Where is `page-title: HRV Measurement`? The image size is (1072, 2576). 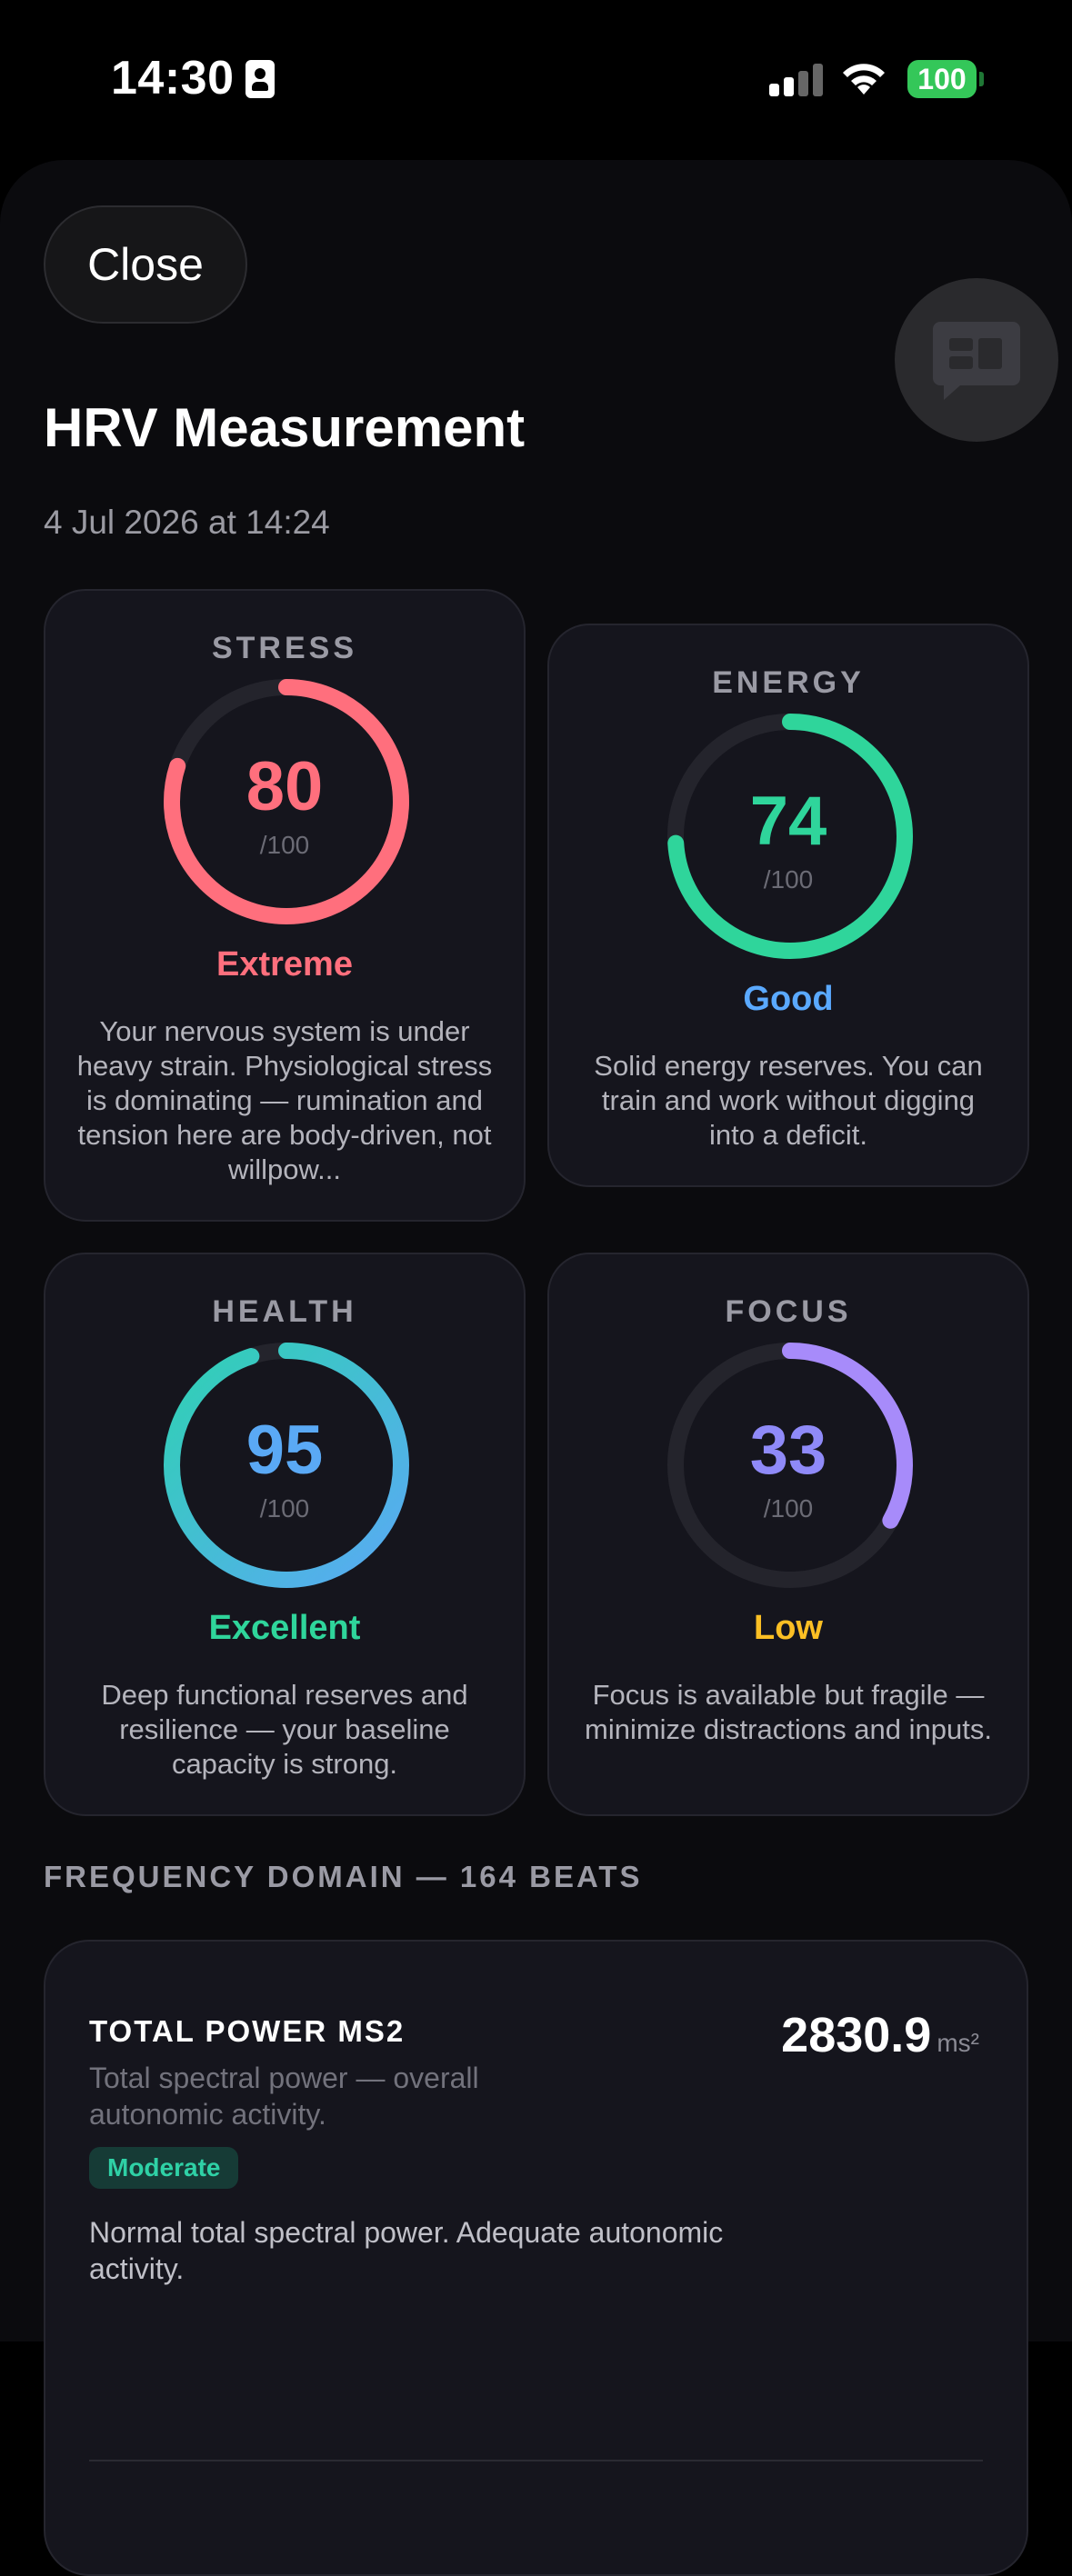 page-title: HRV Measurement is located at coordinates (285, 427).